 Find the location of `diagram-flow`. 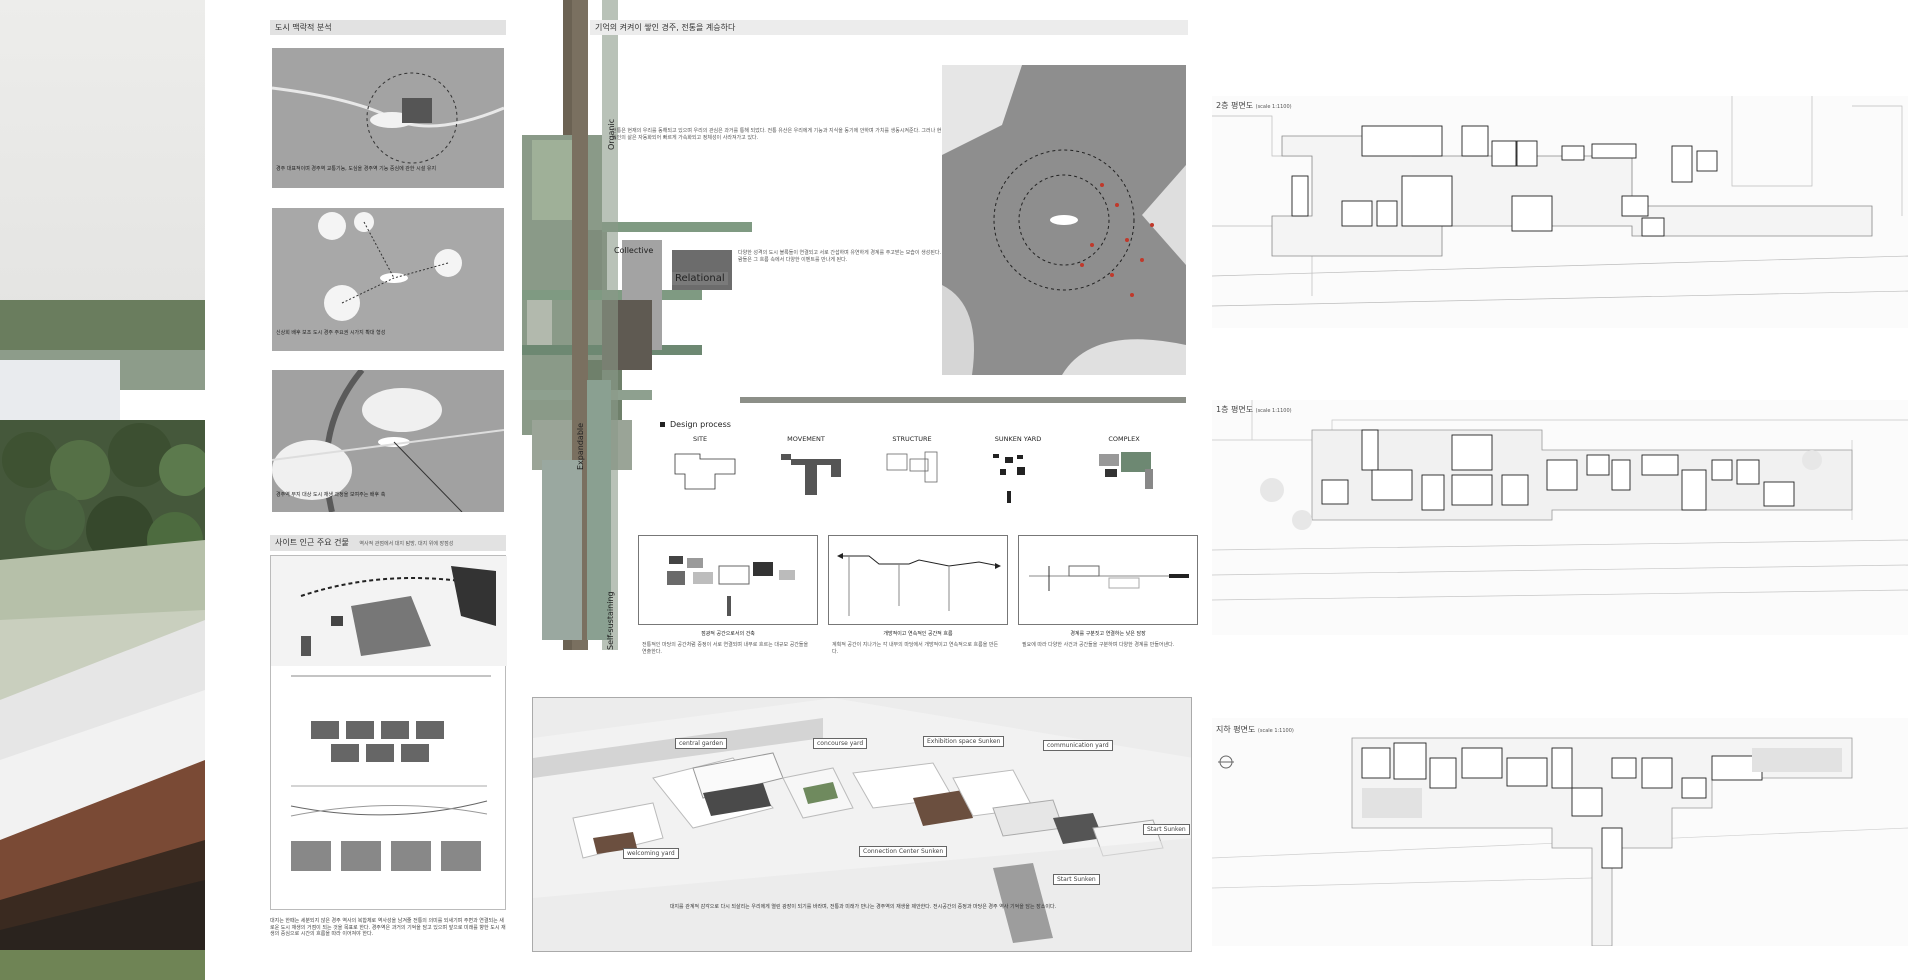

diagram-flow is located at coordinates (918, 580).